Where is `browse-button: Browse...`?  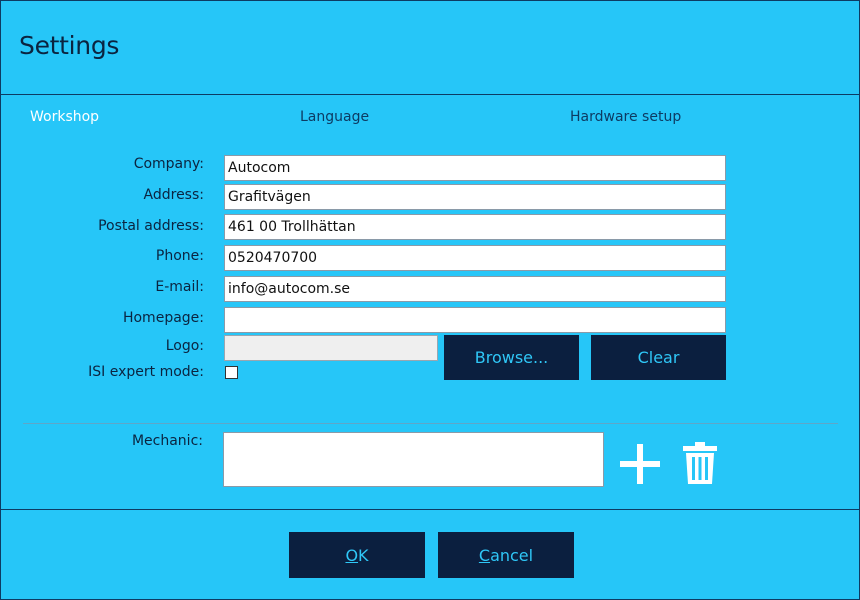
browse-button: Browse... is located at coordinates (511, 357).